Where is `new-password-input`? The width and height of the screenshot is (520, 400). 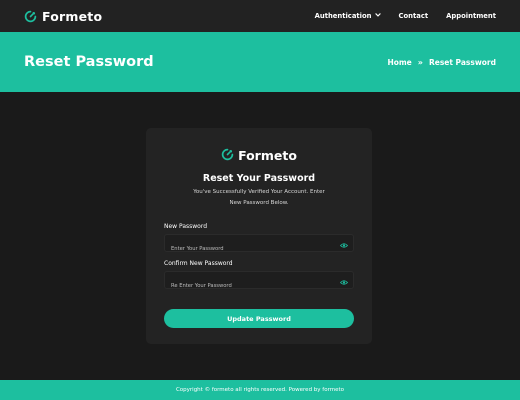 new-password-input is located at coordinates (259, 249).